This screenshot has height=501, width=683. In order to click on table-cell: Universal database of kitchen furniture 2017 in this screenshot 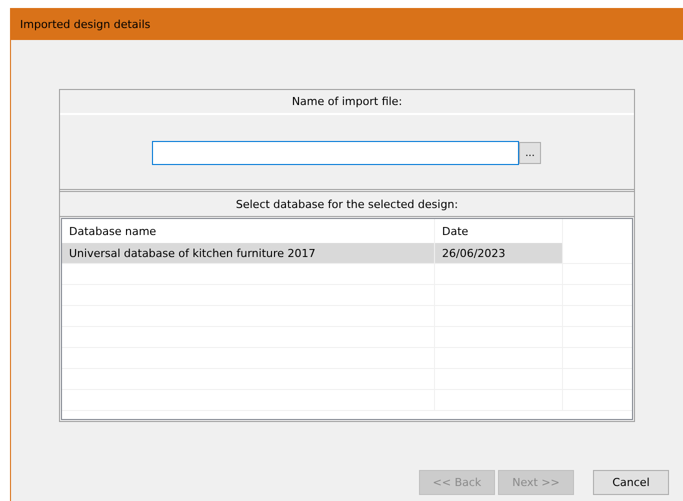, I will do `click(248, 253)`.